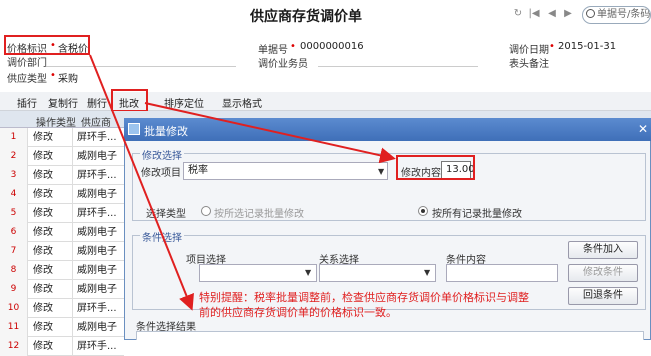 The width and height of the screenshot is (651, 356). What do you see at coordinates (141, 182) in the screenshot?
I see `arrow-flag-to-note` at bounding box center [141, 182].